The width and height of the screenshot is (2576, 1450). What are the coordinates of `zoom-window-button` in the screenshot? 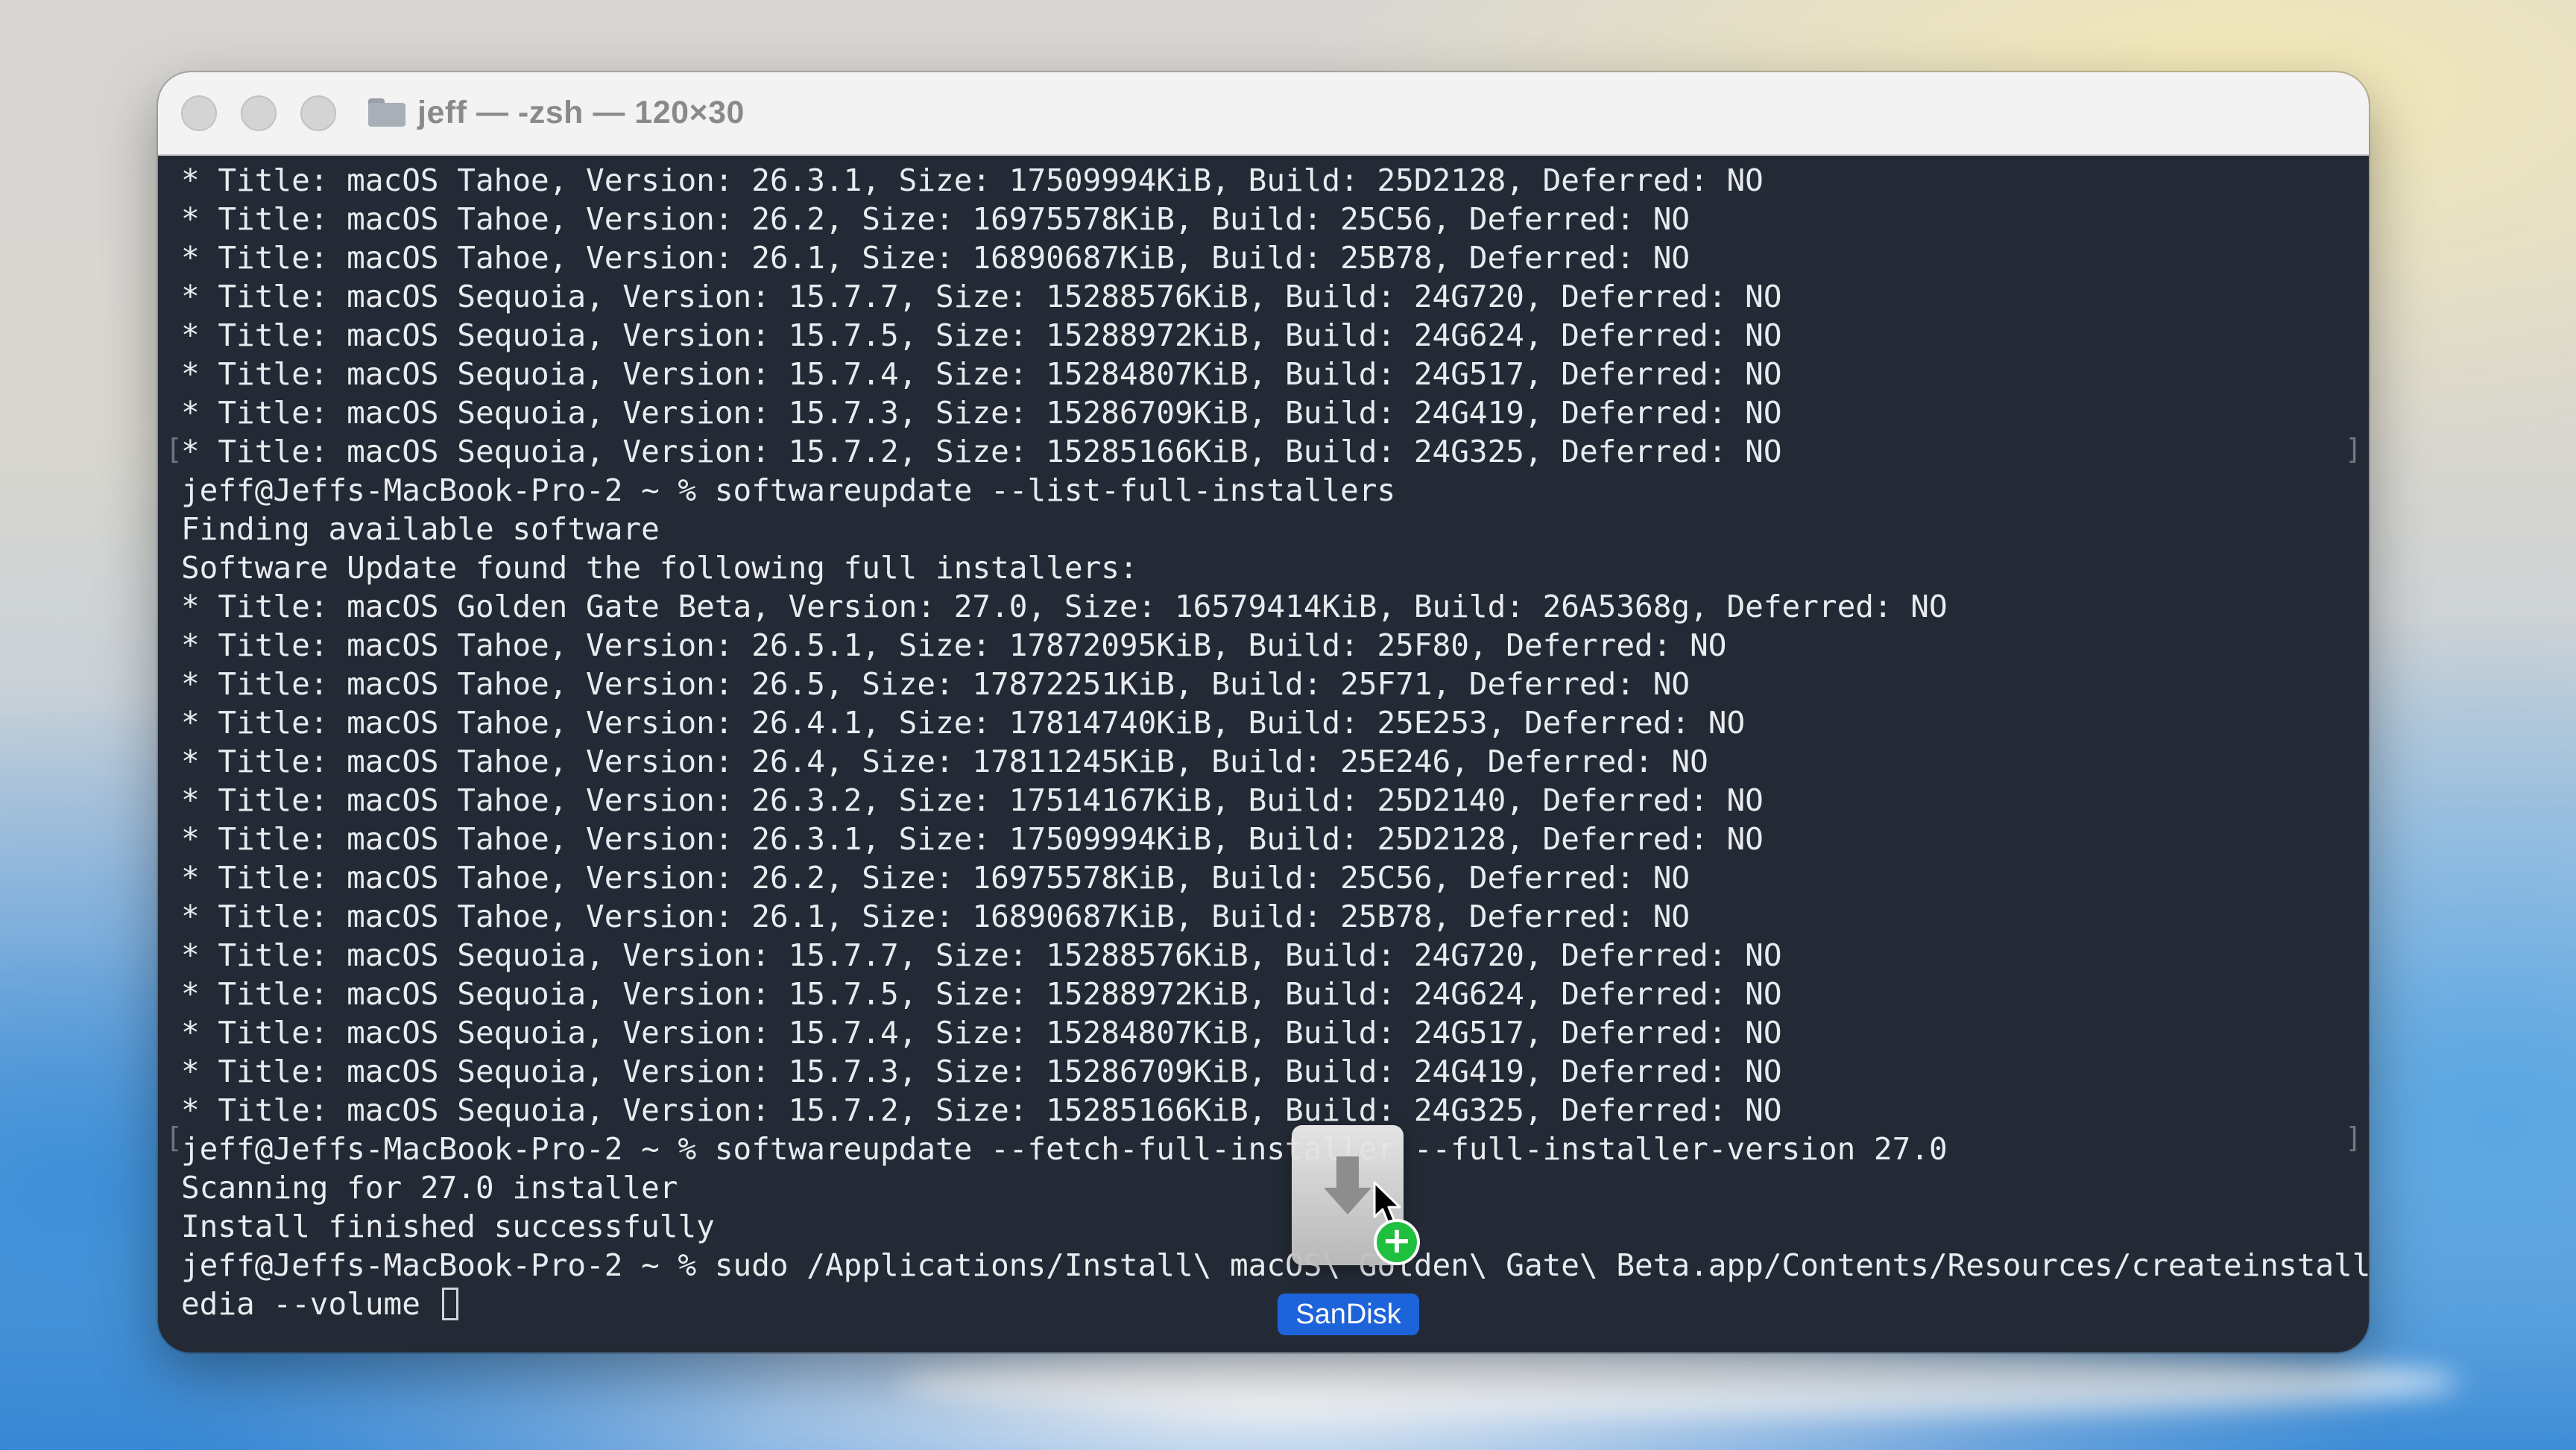 It's located at (318, 113).